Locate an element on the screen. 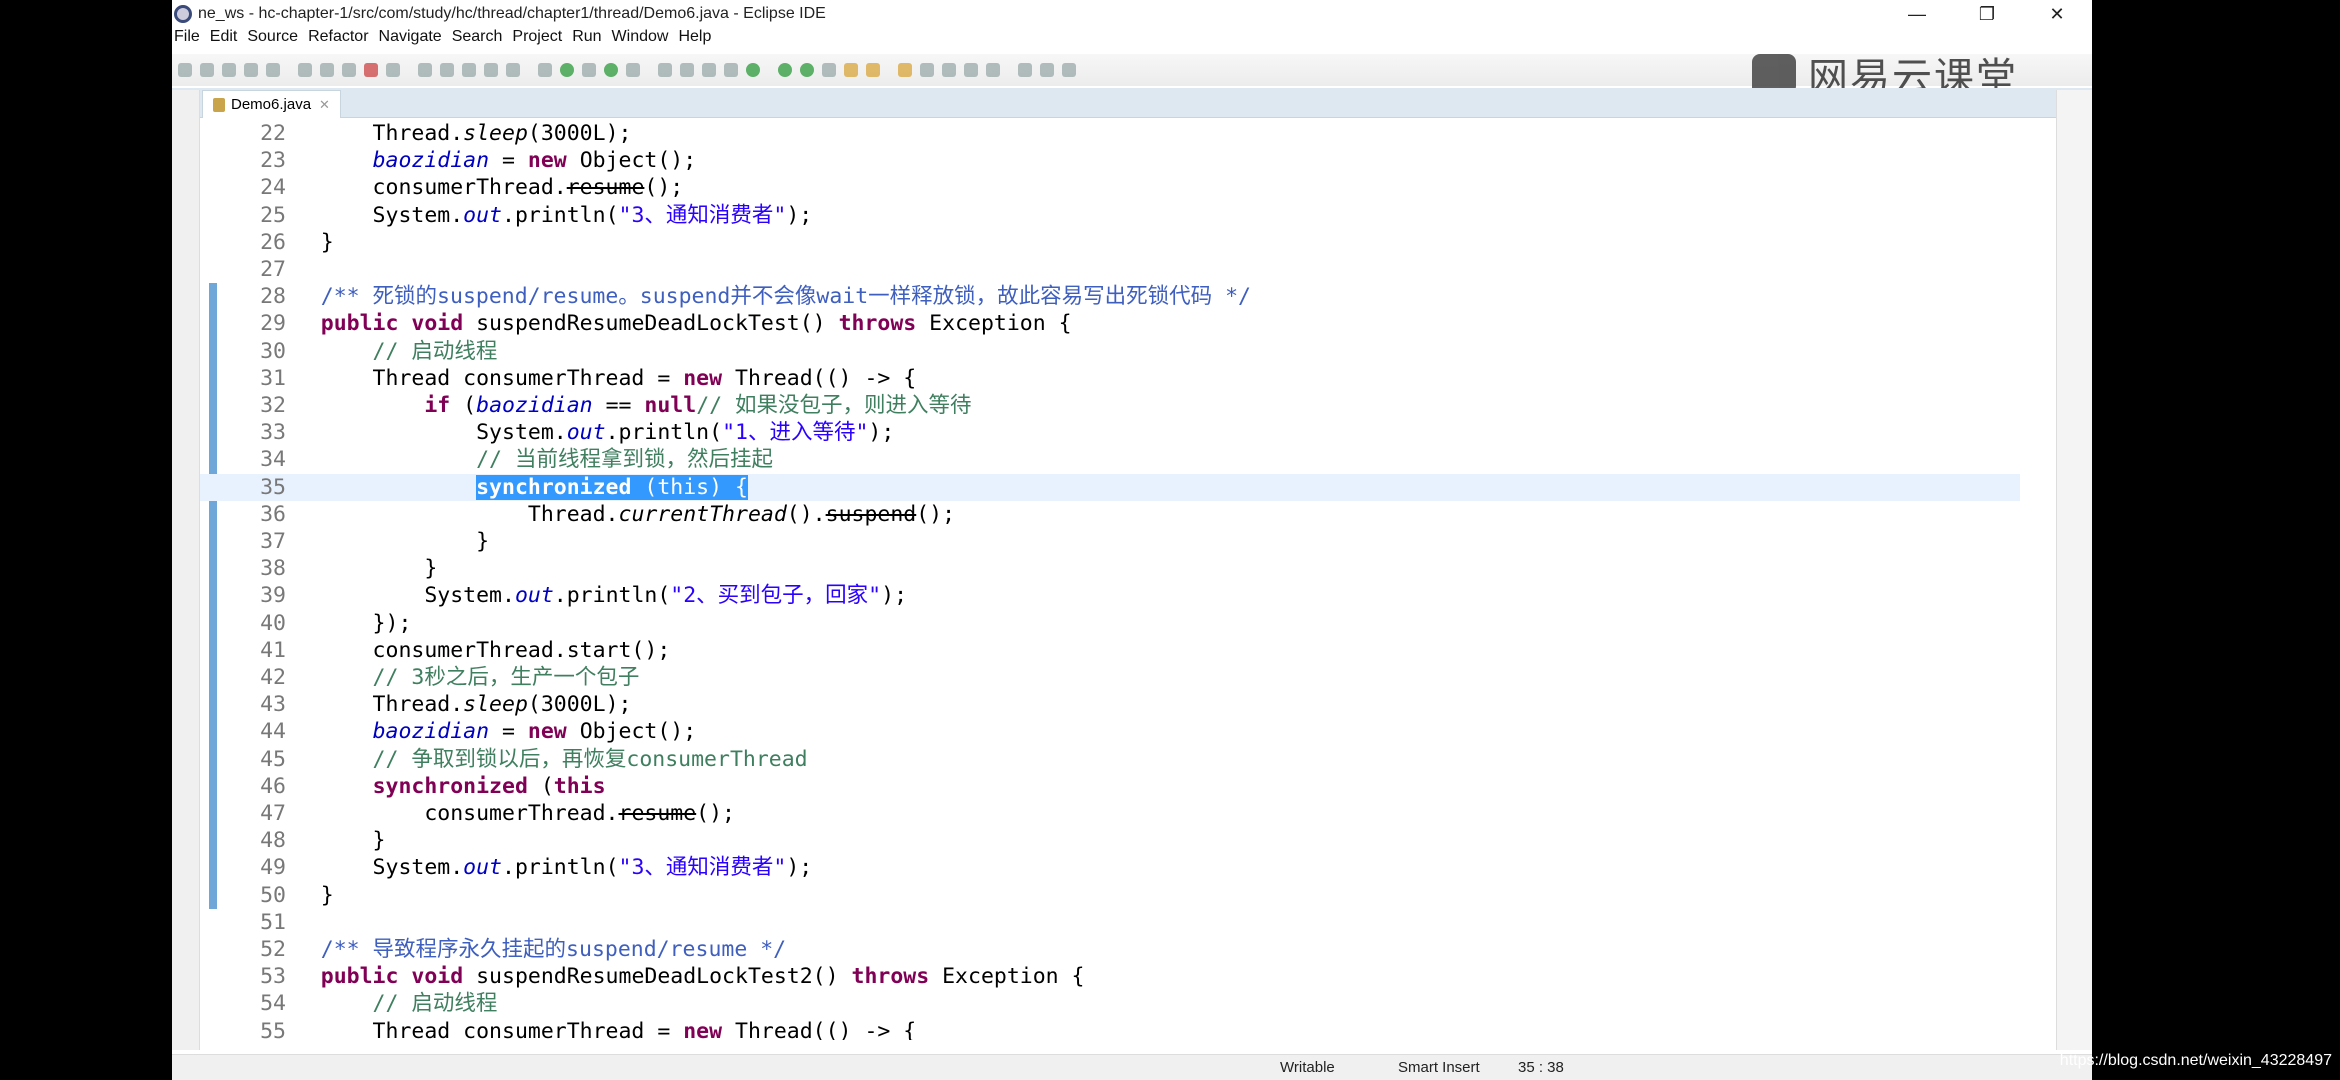 The height and width of the screenshot is (1080, 2340). code-line: 54 // 启动线程 is located at coordinates (1110, 1003).